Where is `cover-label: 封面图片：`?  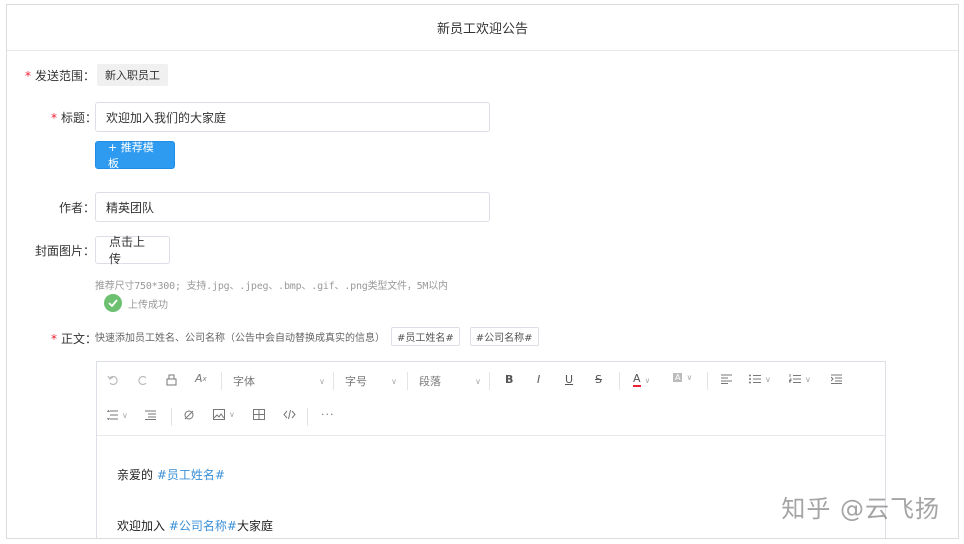
cover-label: 封面图片： is located at coordinates (65, 251).